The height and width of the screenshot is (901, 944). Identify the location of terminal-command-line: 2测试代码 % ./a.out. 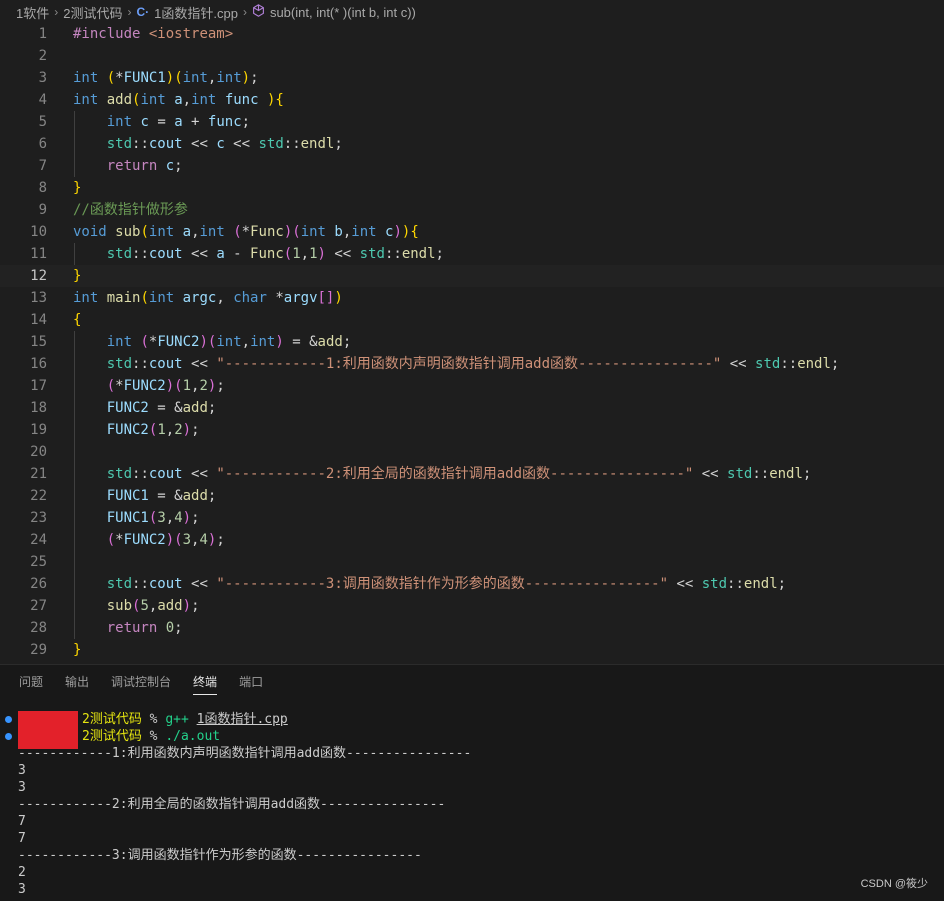
(151, 736).